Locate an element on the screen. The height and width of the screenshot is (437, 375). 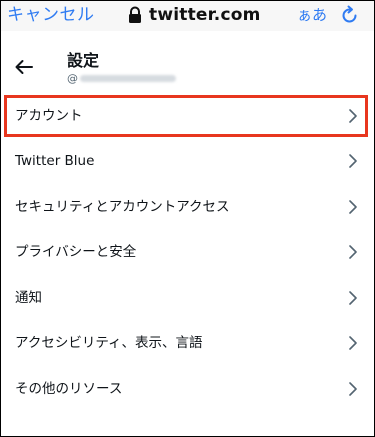
menu-item-label: 通知 is located at coordinates (28, 297).